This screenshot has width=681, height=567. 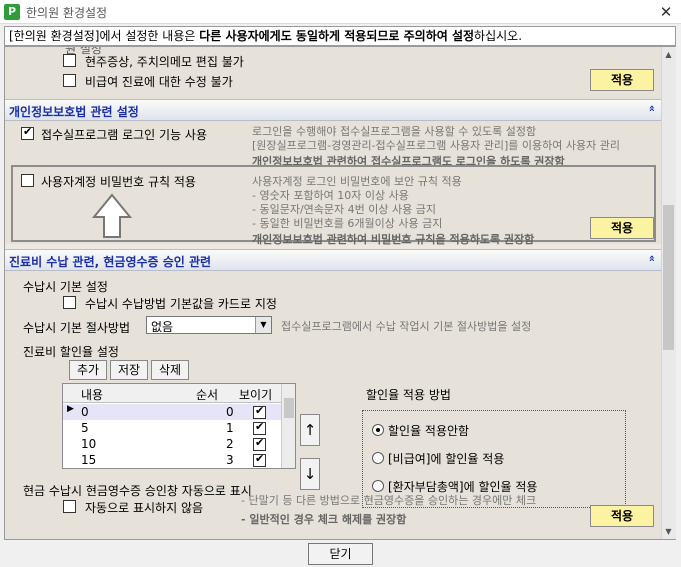 I want to click on column-header-order: 순서, so click(x=207, y=395).